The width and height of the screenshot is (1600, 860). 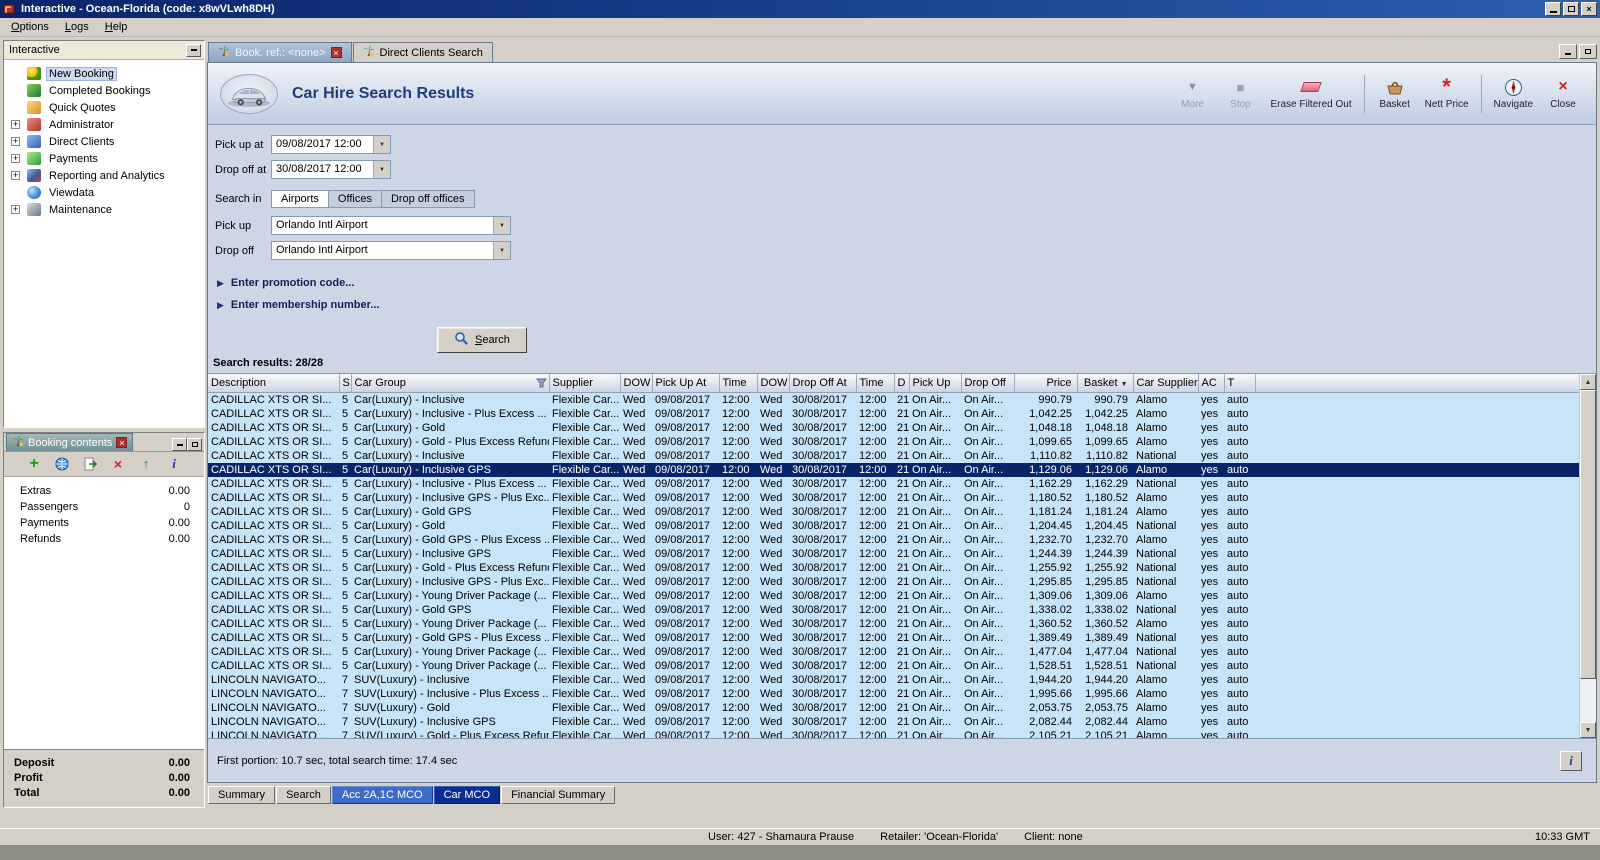 What do you see at coordinates (773, 383) in the screenshot?
I see `col-header-dow-7: DOW` at bounding box center [773, 383].